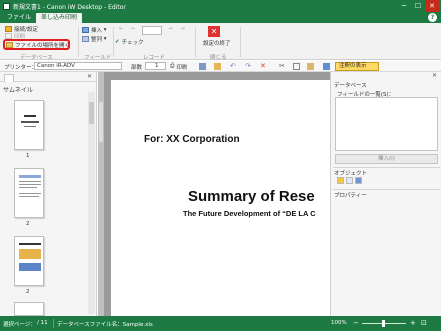  I want to click on tab-mail-merge: 差し込み印刷, so click(59, 18).